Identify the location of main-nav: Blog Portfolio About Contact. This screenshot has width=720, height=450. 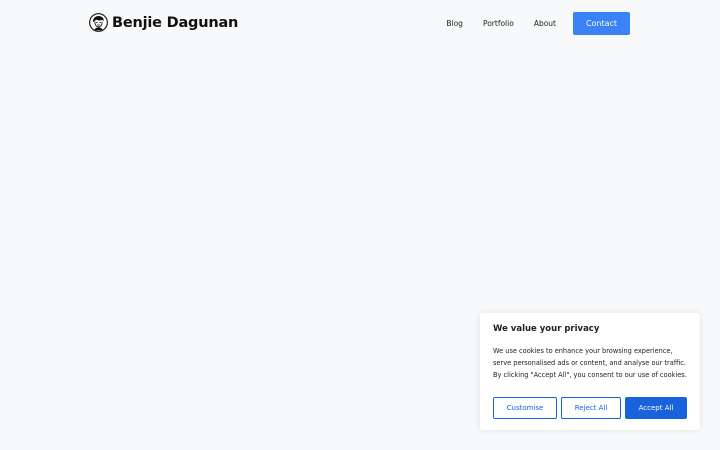
(538, 23).